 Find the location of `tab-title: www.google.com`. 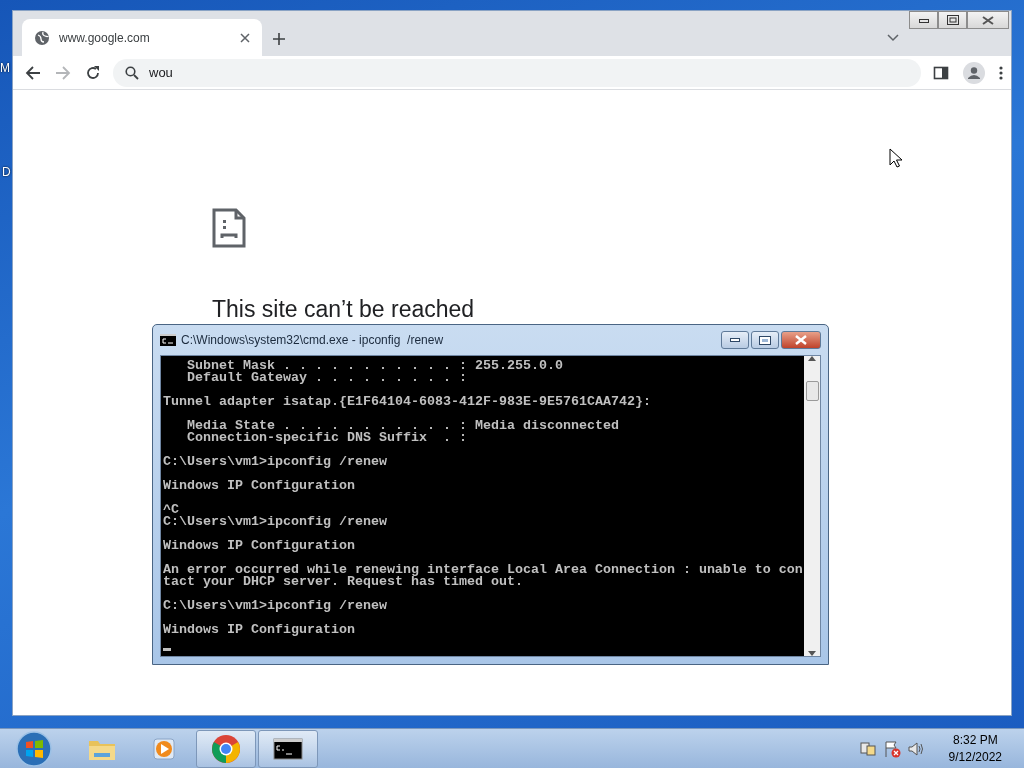

tab-title: www.google.com is located at coordinates (105, 38).